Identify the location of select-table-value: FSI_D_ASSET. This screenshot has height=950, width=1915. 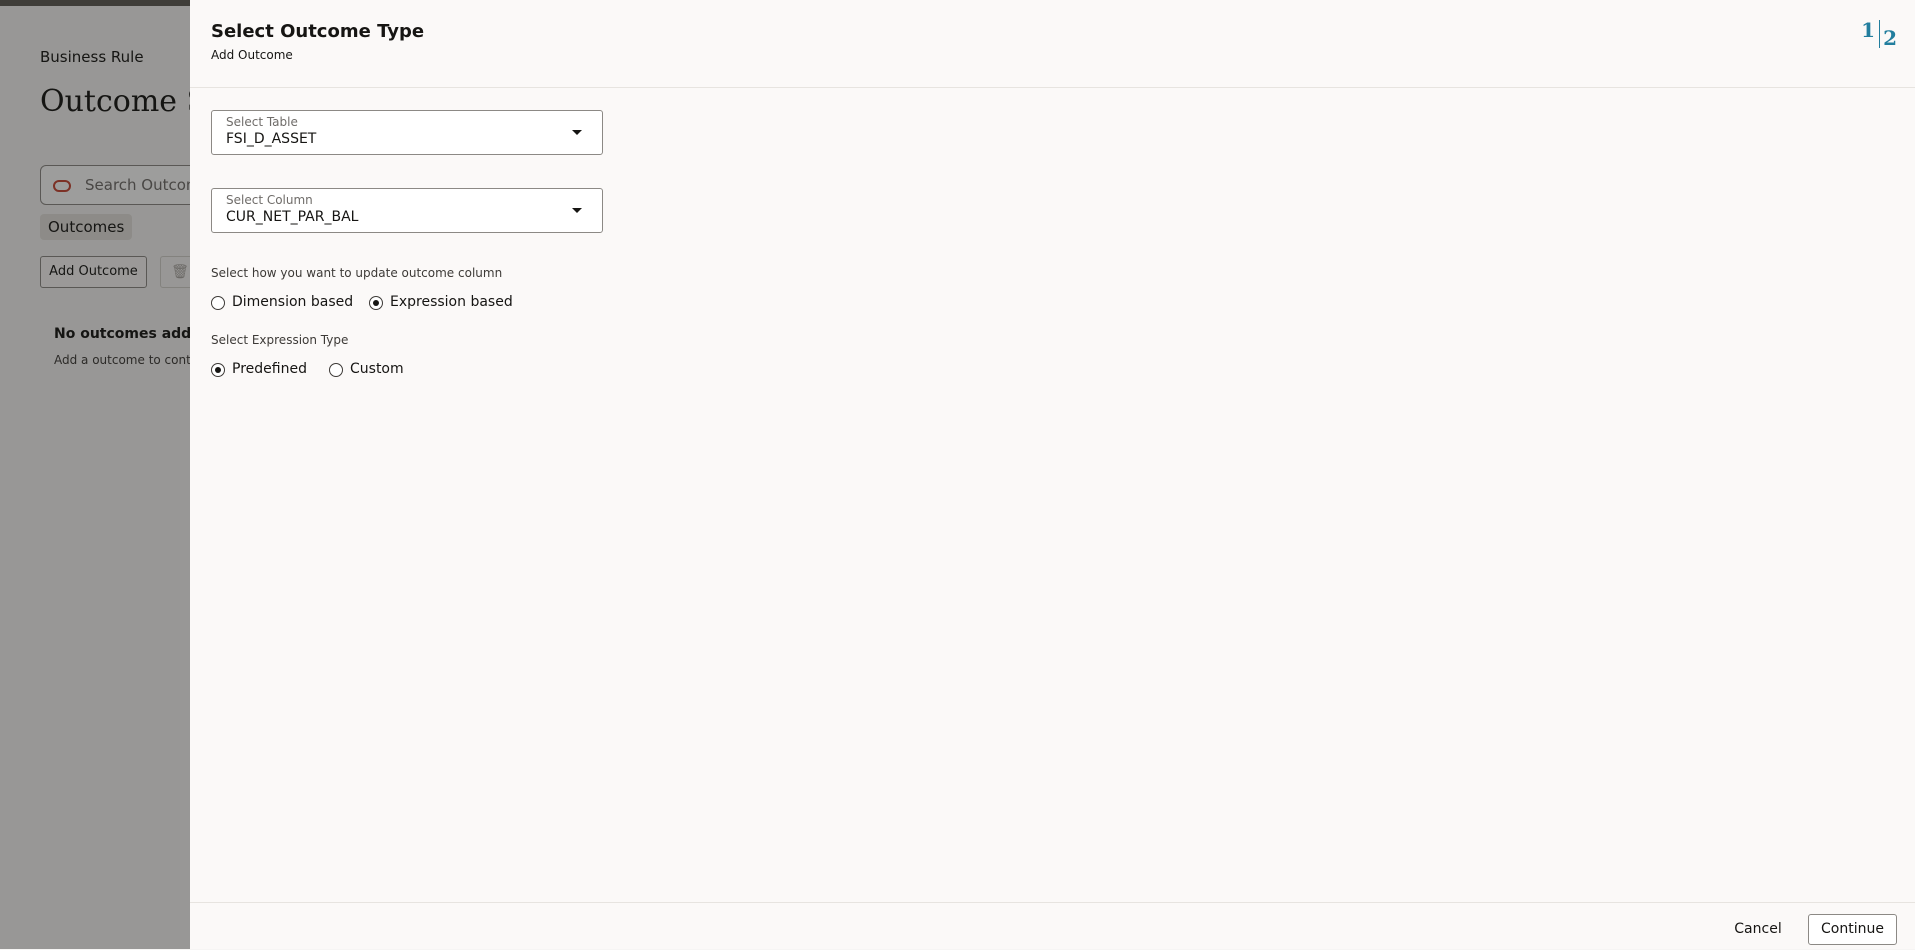
(271, 139).